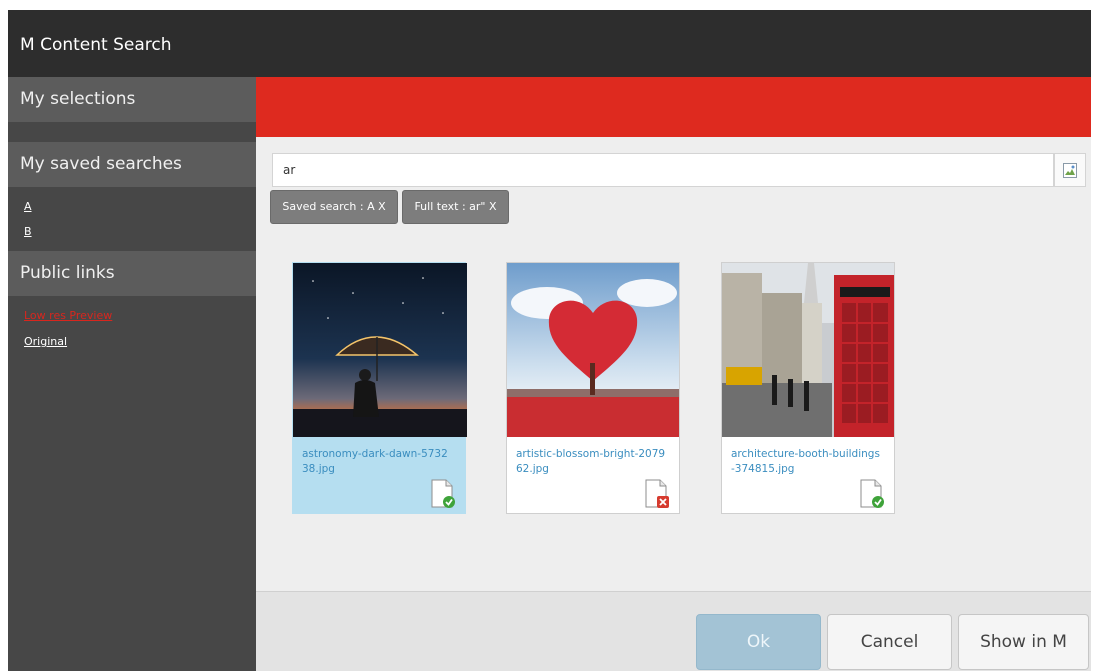 The image size is (1095, 671). I want to click on result-filename: architecture-booth-buildings-374815.jpg, so click(805, 461).